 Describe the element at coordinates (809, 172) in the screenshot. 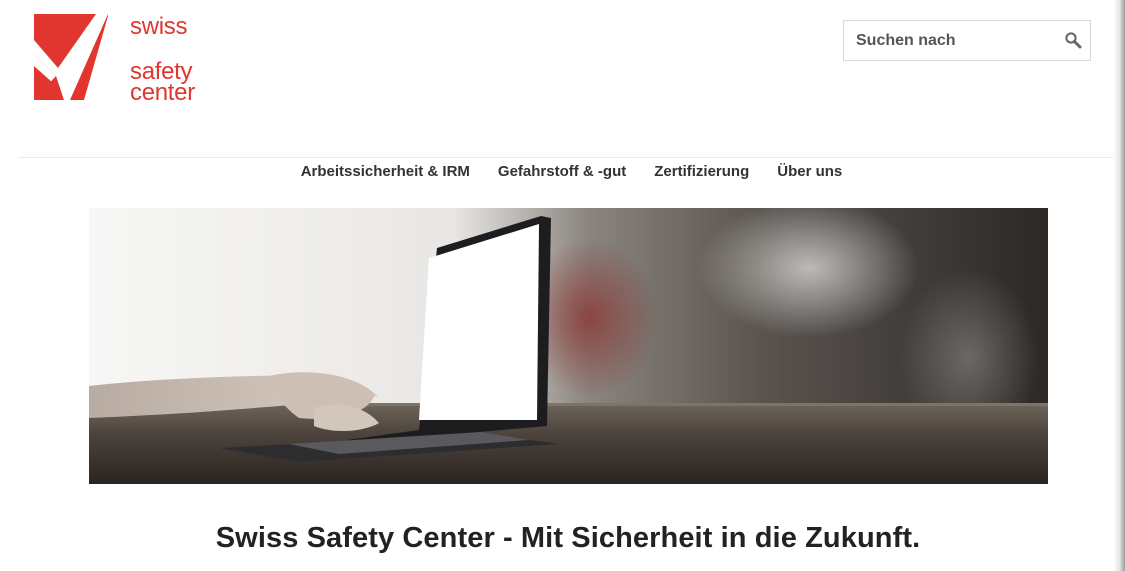

I see `nav-item-ueber-uns: Über uns` at that location.